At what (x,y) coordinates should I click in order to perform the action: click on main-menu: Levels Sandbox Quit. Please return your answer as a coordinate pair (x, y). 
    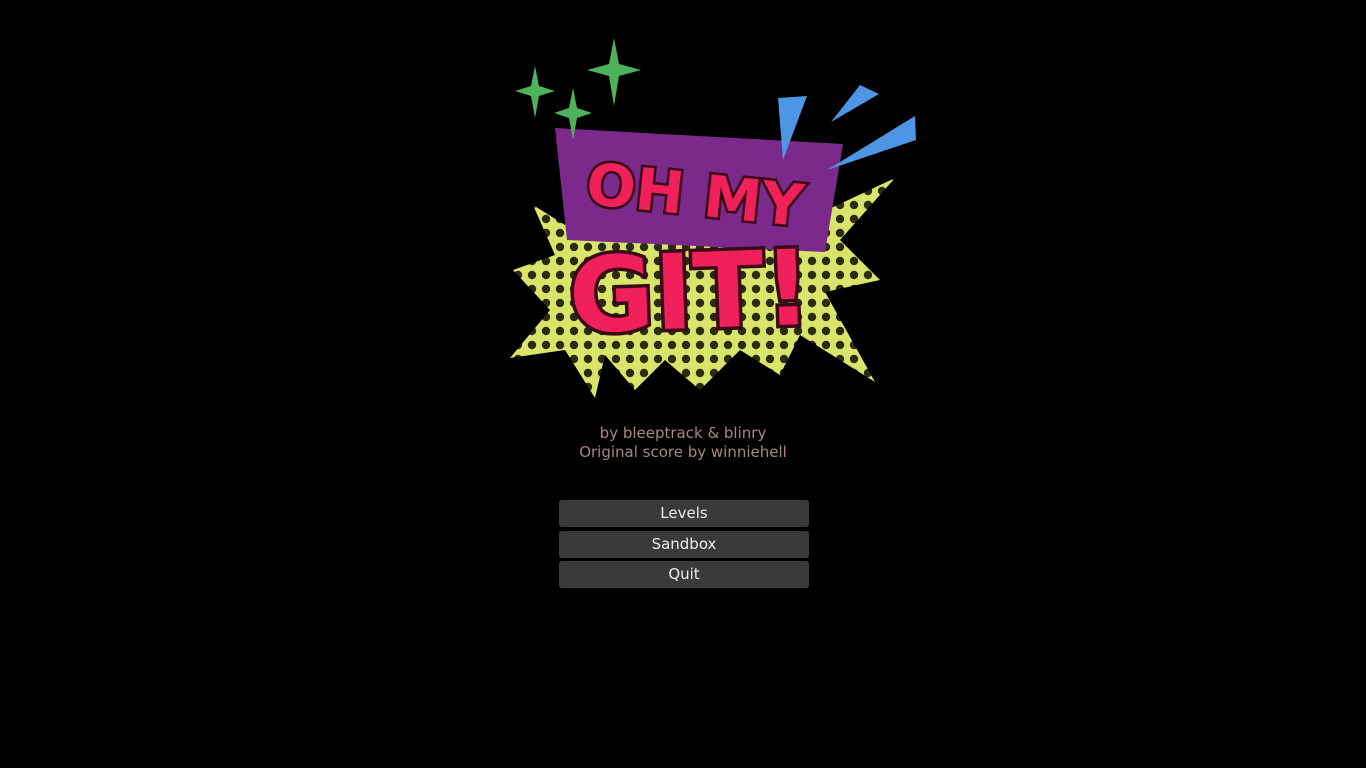
    Looking at the image, I should click on (684, 546).